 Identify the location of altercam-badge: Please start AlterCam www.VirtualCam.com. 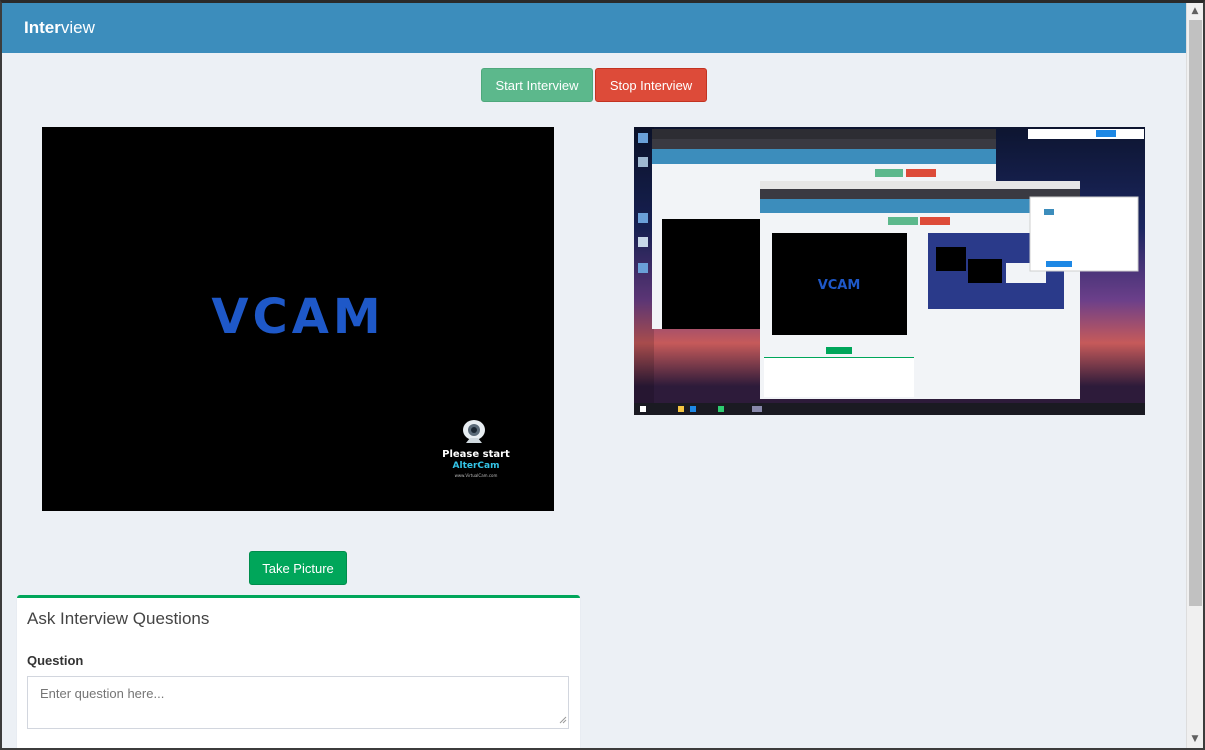
(476, 453).